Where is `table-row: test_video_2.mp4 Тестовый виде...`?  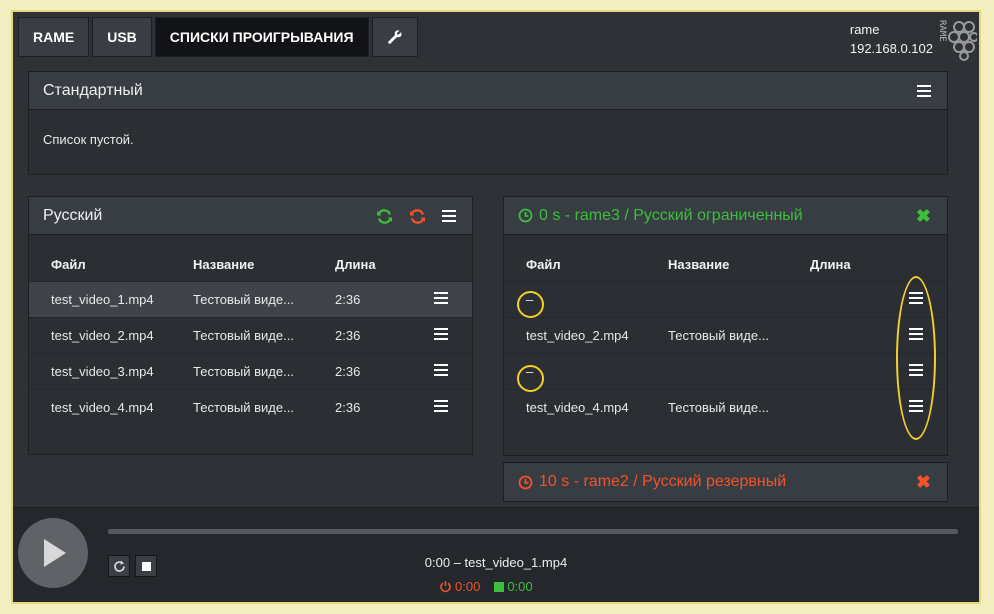 table-row: test_video_2.mp4 Тестовый виде... is located at coordinates (725, 335).